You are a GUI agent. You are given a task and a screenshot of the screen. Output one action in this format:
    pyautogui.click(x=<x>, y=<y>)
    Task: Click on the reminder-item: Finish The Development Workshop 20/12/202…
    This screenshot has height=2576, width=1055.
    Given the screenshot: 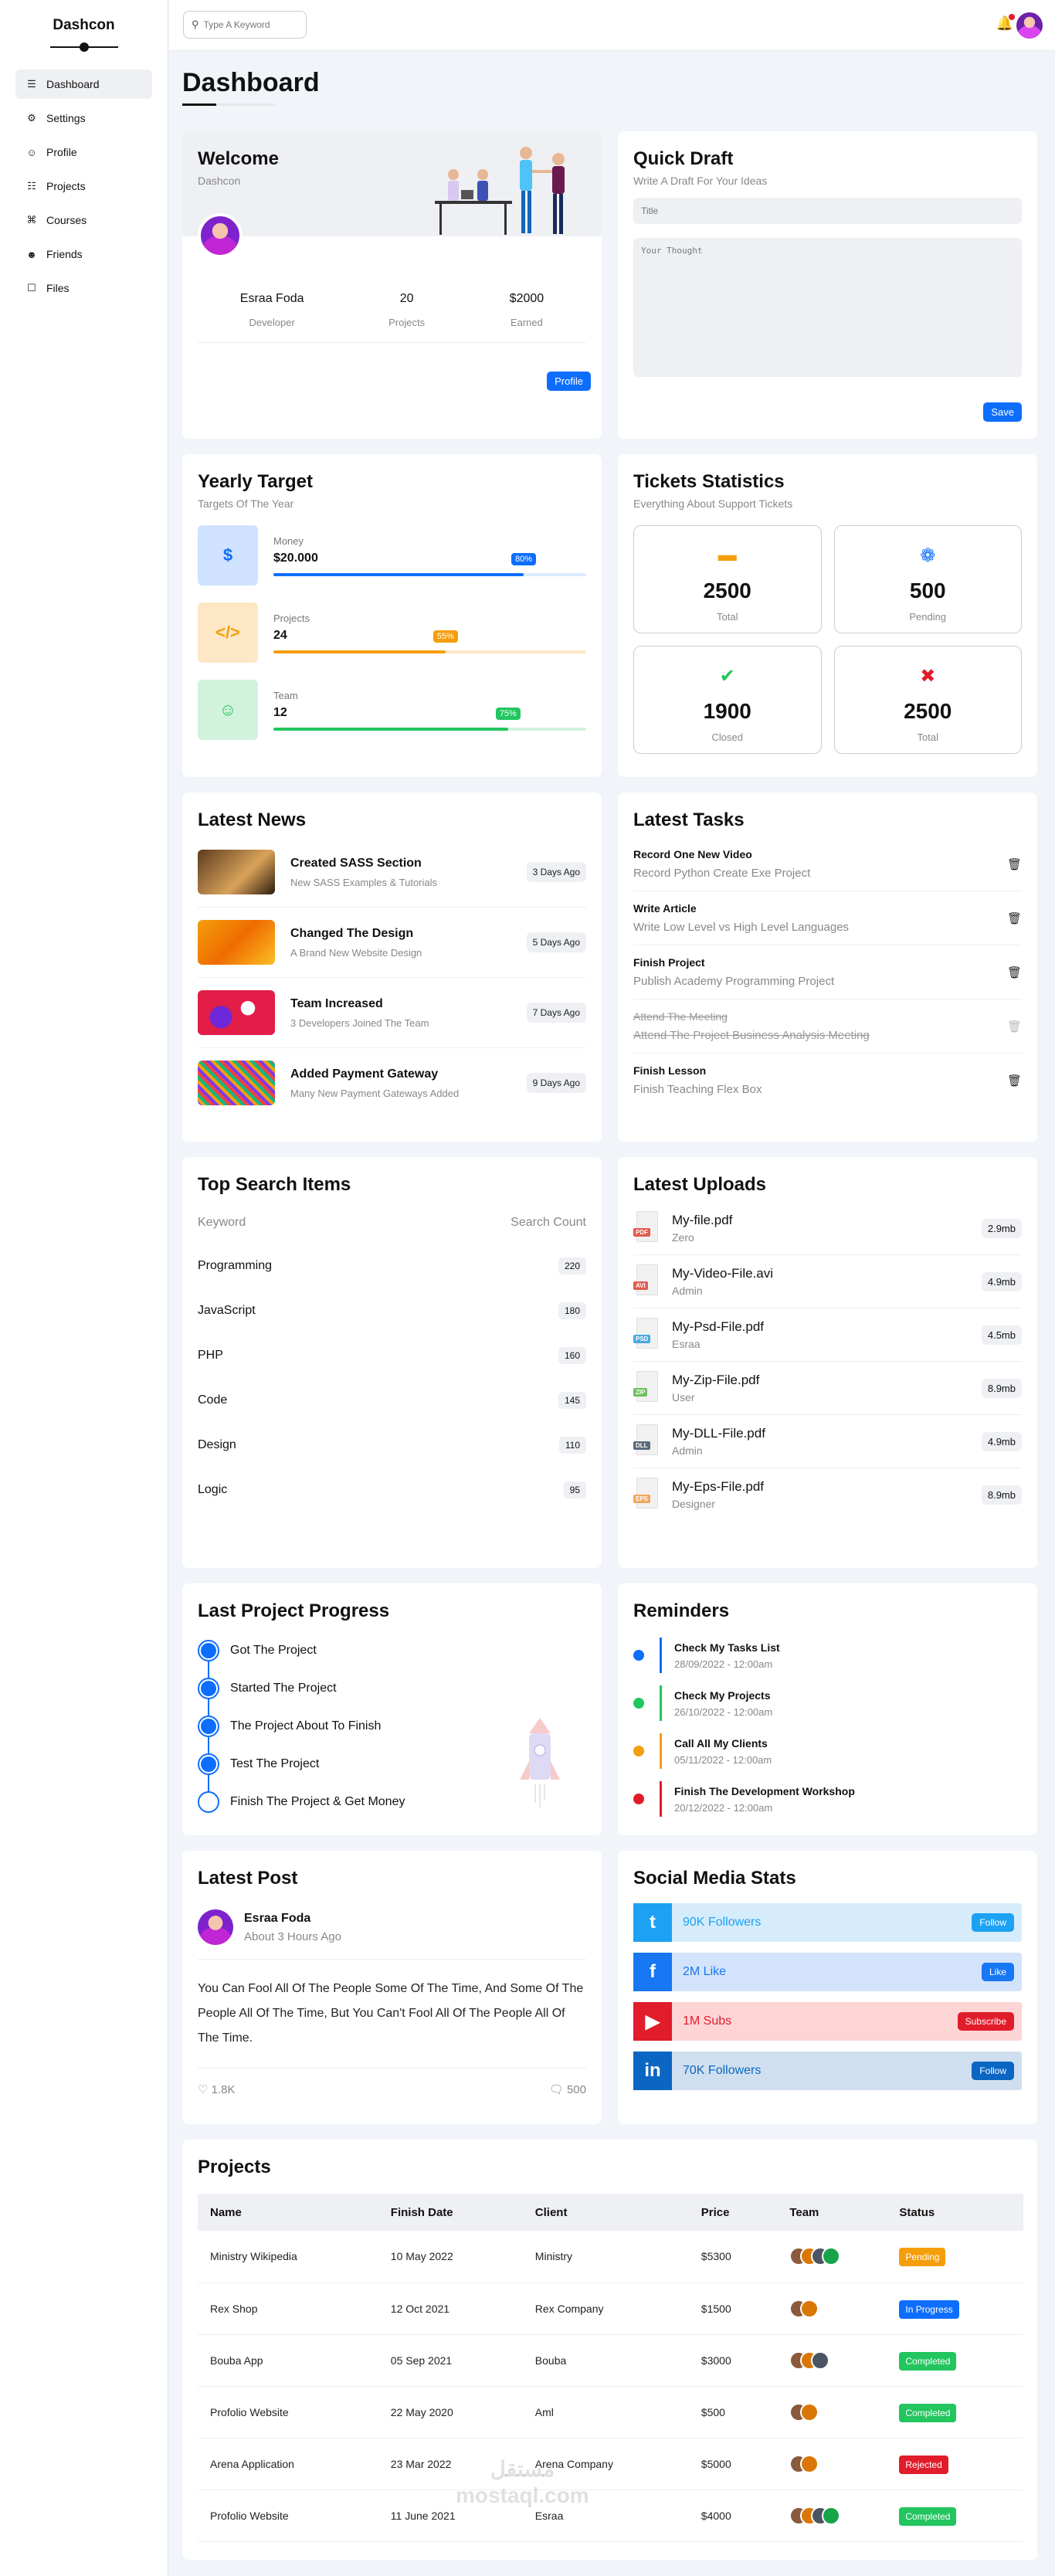 What is the action you would take?
    pyautogui.click(x=827, y=1799)
    